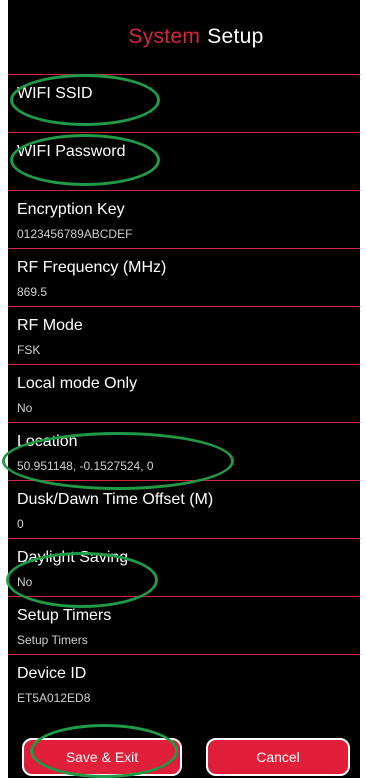 Image resolution: width=366 pixels, height=778 pixels. I want to click on setting-label: Setup Timers, so click(64, 615).